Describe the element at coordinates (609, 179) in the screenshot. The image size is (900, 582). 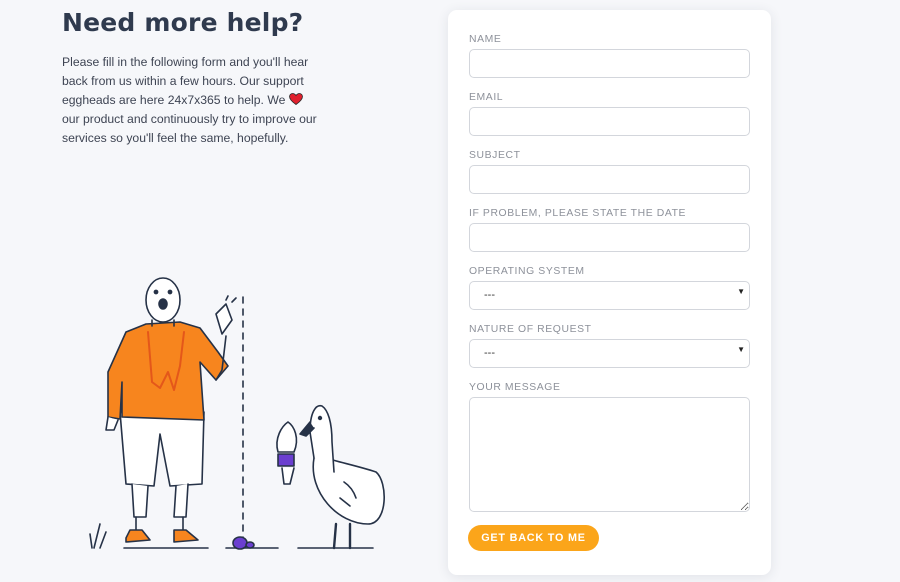
I see `subject-input` at that location.